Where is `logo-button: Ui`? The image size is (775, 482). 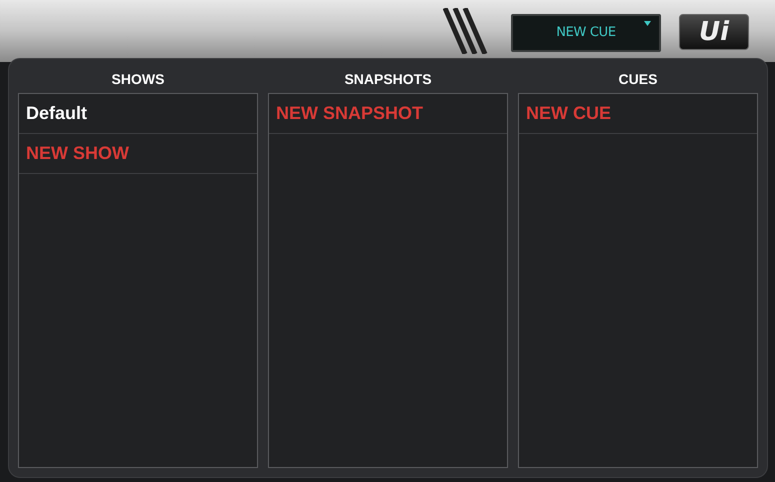 logo-button: Ui is located at coordinates (714, 32).